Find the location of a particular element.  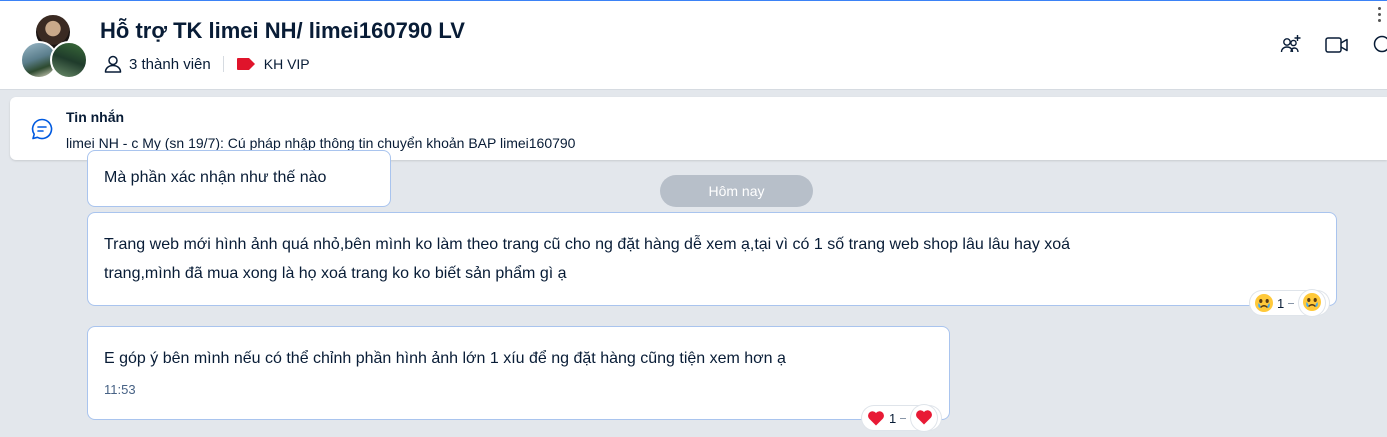

message-bubble: Mà phần xác nhận như thế nào is located at coordinates (239, 178).